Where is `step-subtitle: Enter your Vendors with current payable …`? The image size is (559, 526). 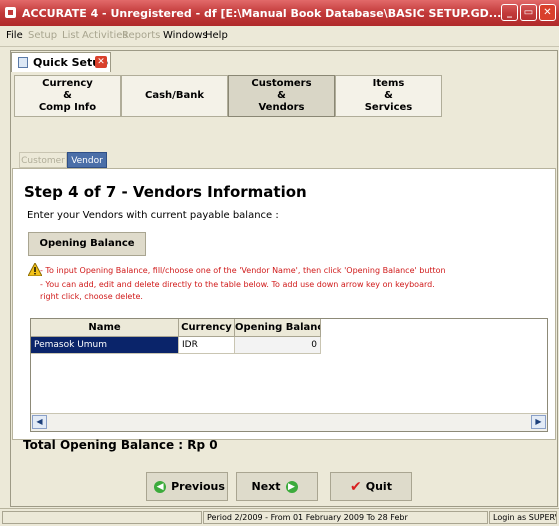 step-subtitle: Enter your Vendors with current payable … is located at coordinates (153, 215).